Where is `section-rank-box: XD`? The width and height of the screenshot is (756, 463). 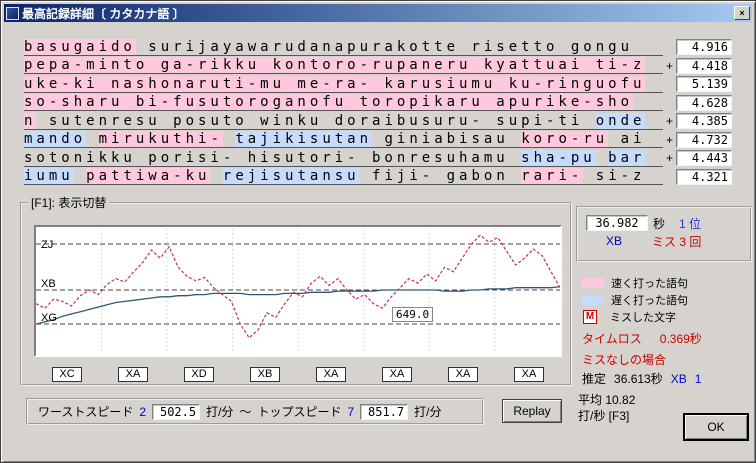 section-rank-box: XD is located at coordinates (199, 374).